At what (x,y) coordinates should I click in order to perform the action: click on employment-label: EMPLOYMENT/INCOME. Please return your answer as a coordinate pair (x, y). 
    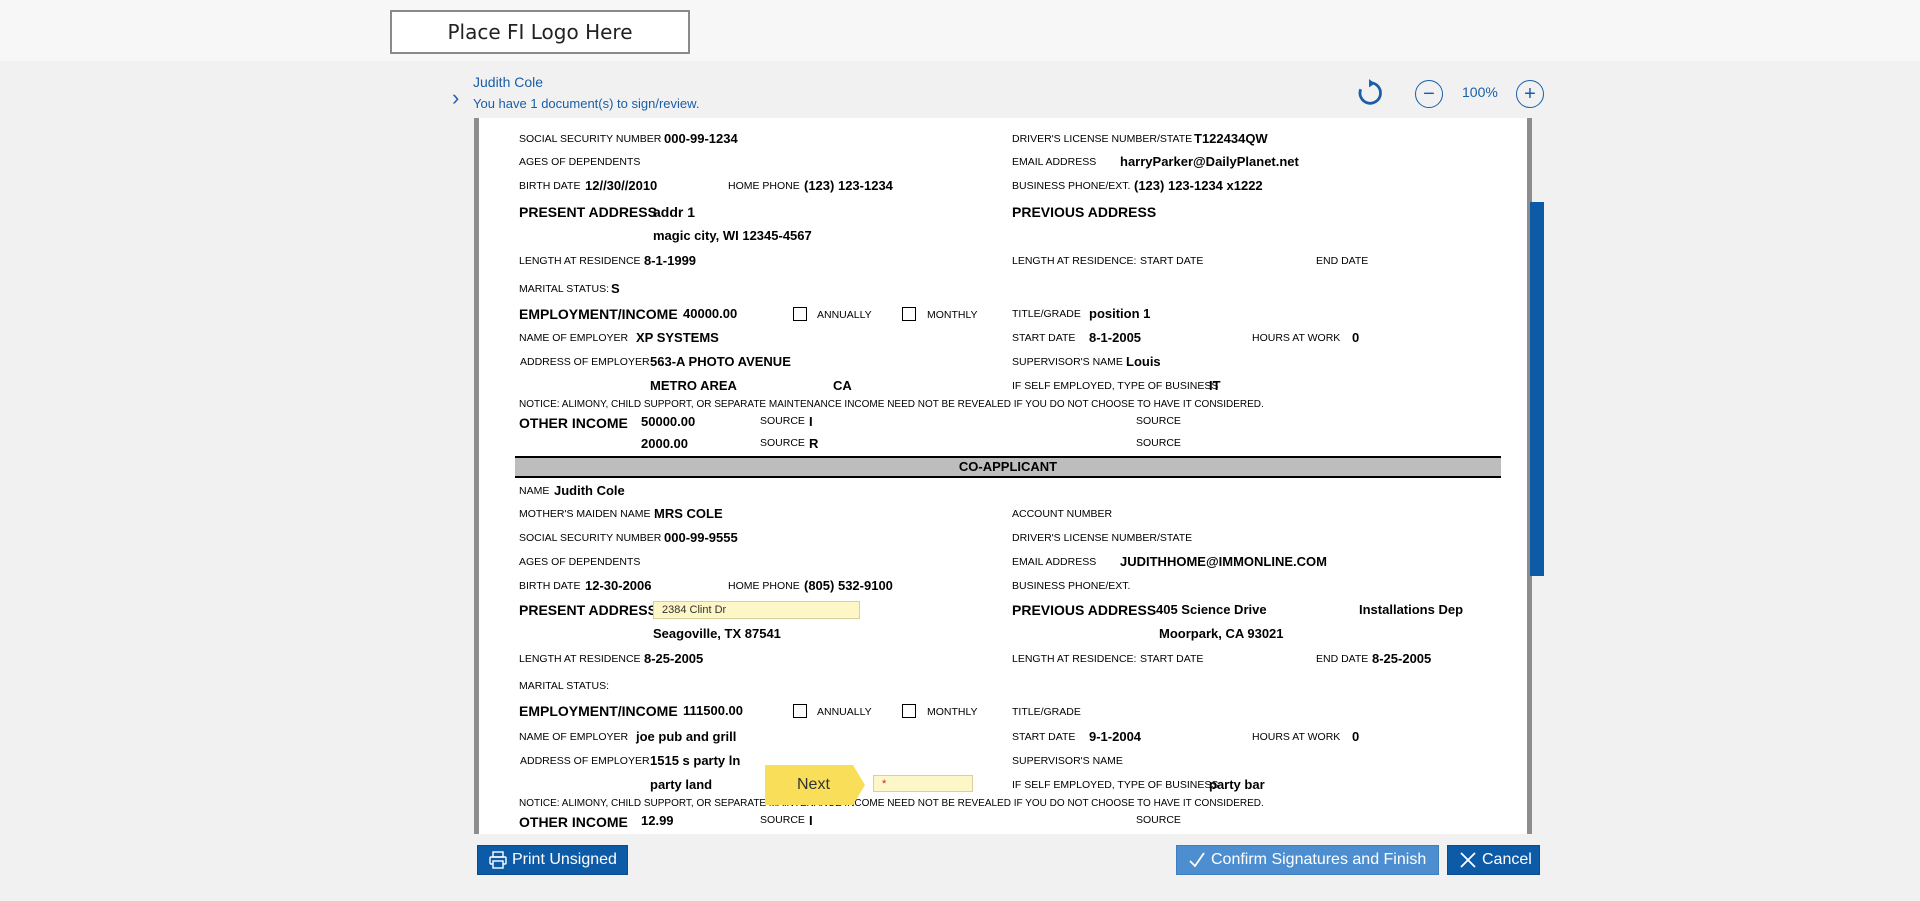
    Looking at the image, I should click on (598, 711).